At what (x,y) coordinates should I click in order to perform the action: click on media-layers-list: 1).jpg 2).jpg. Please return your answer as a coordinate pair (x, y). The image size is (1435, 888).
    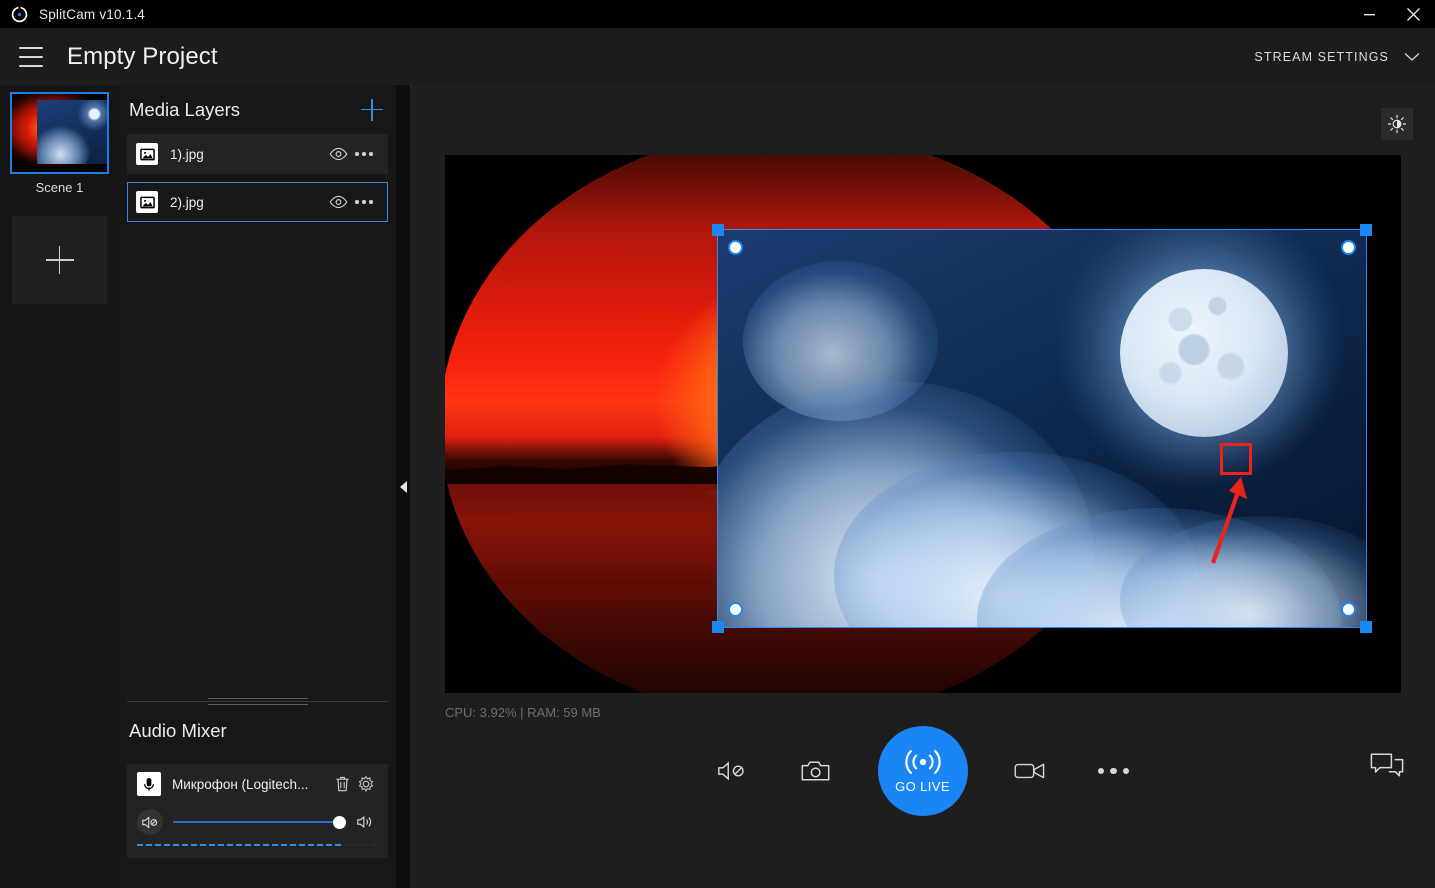
    Looking at the image, I should click on (257, 178).